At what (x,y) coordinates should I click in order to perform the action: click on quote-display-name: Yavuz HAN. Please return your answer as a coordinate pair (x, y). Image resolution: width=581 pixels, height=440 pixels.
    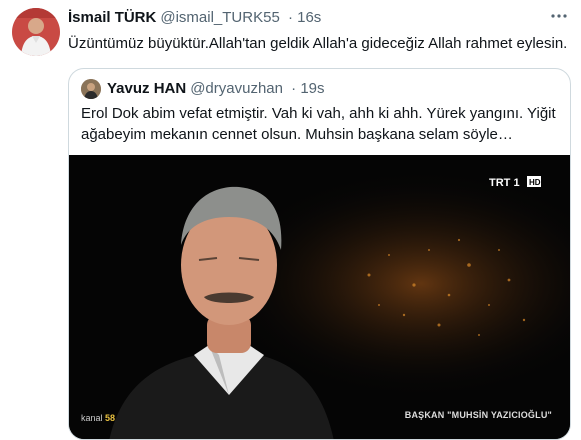
    Looking at the image, I should click on (147, 88).